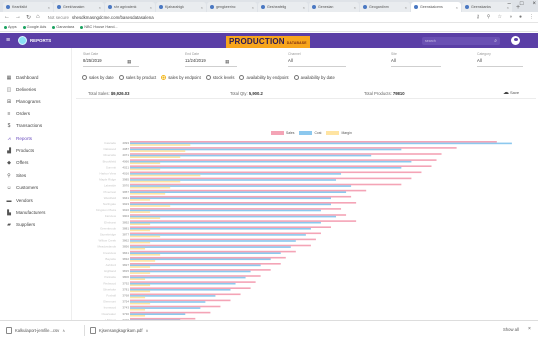  Describe the element at coordinates (130, 7) in the screenshot. I see `browser-tab: shr agrivalenk ×` at that location.